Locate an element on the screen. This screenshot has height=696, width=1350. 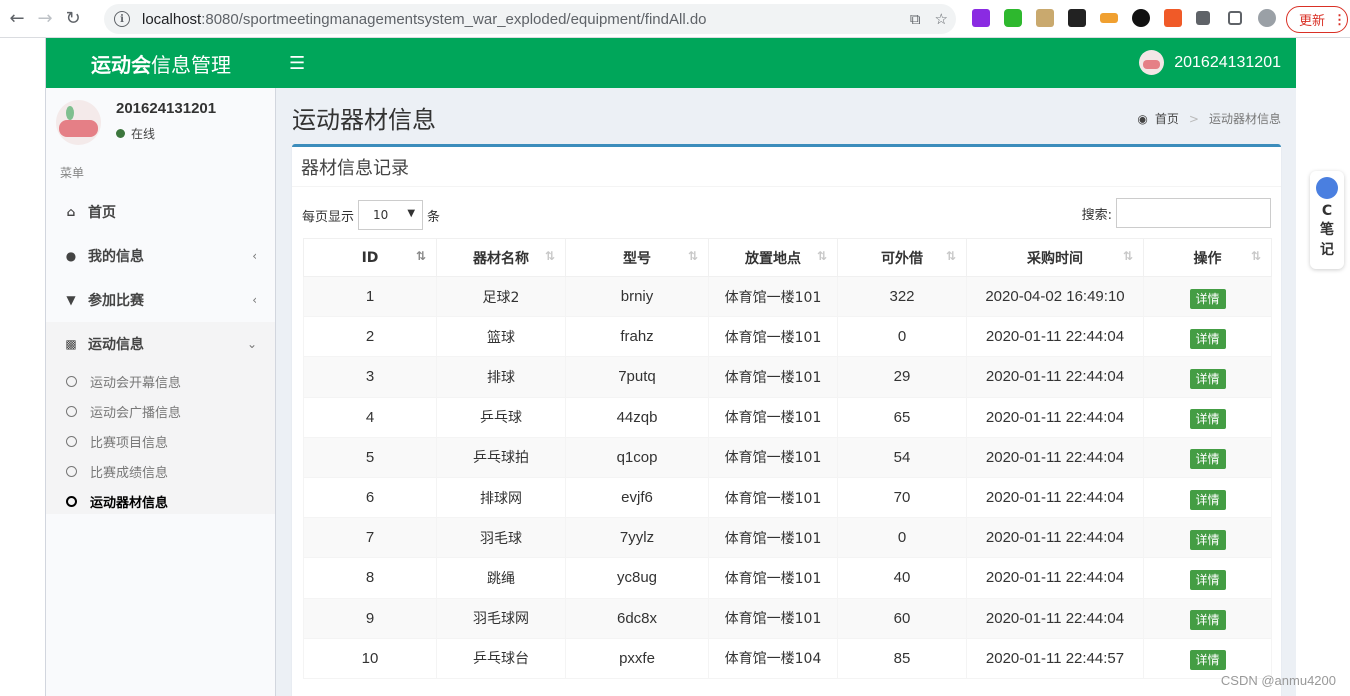
floating-notes-widget: C 笔 记 is located at coordinates (1327, 220).